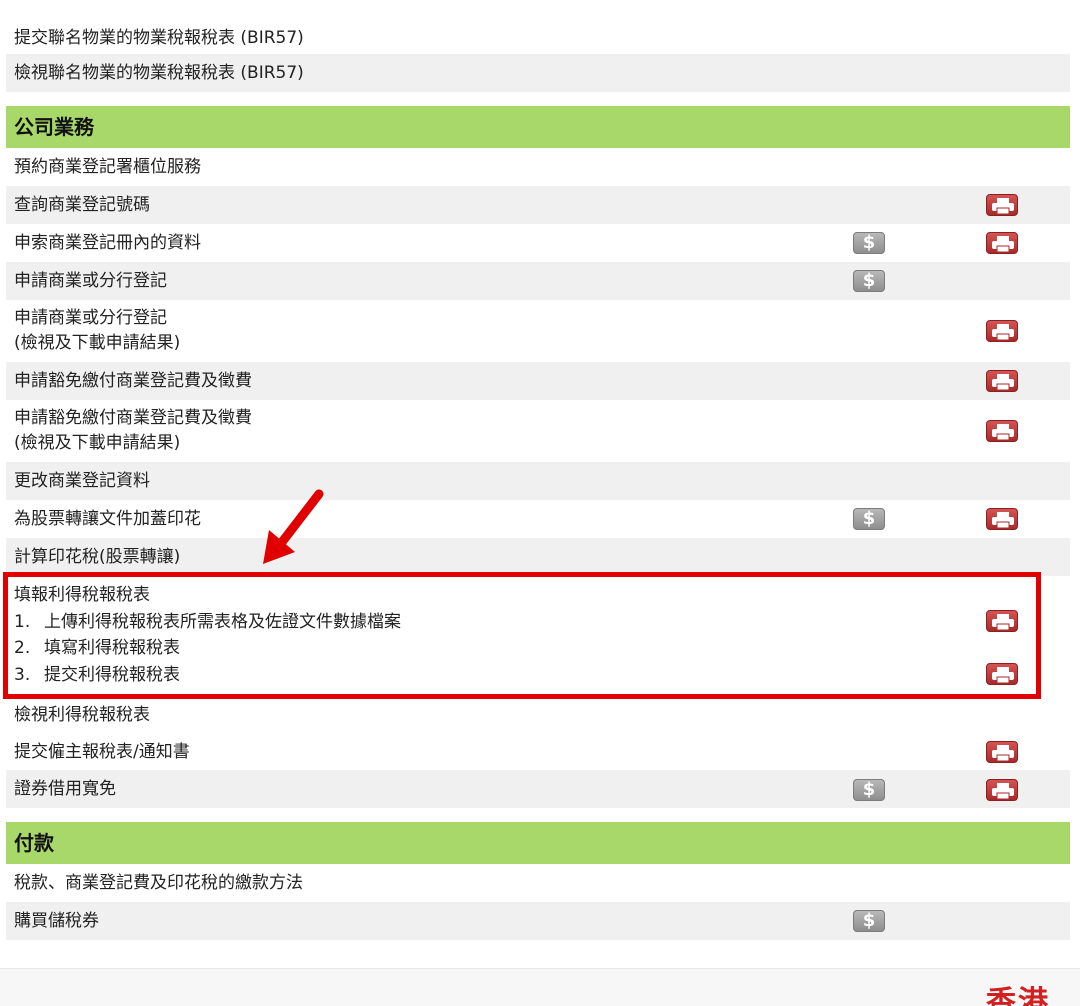 This screenshot has width=1080, height=1006. I want to click on service-row-stamp-transfer-docs: 為股票轉讓文件加蓋印花, so click(538, 519).